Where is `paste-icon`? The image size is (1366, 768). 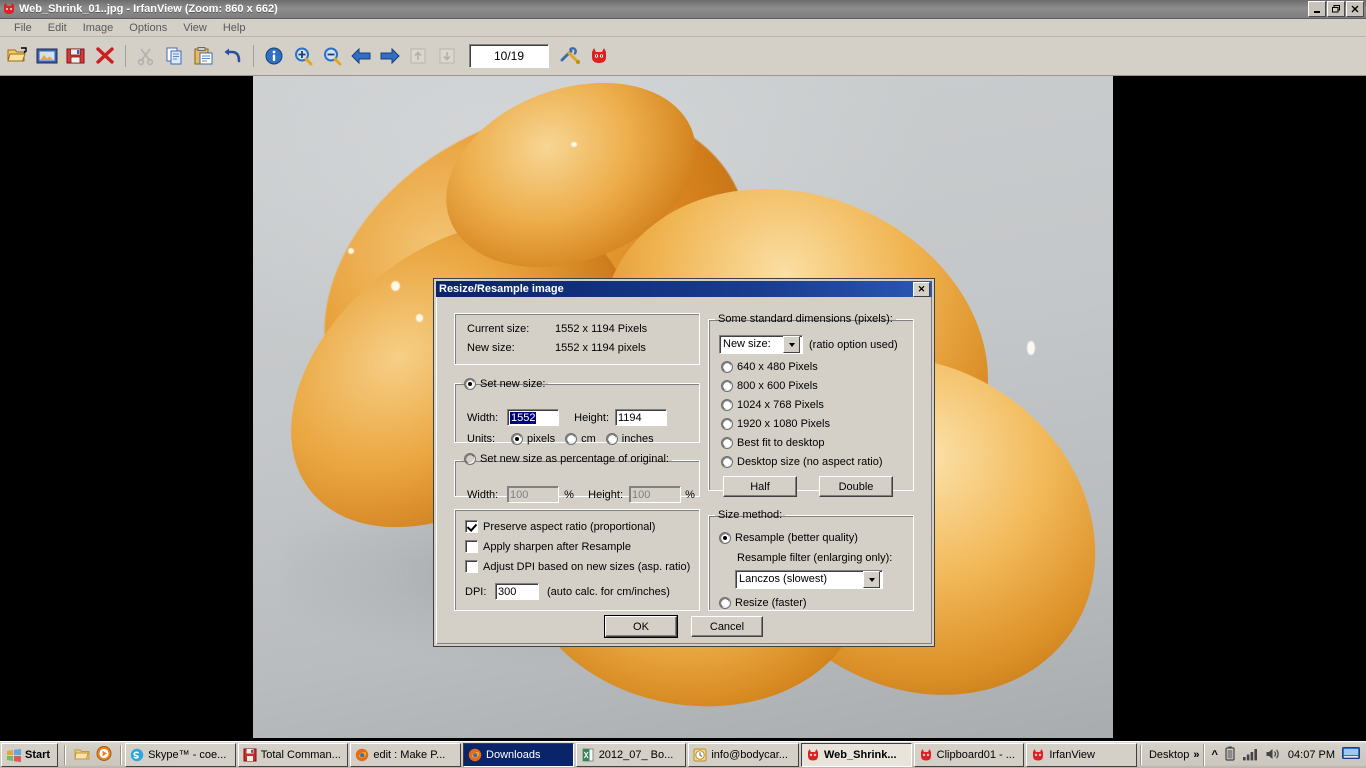
paste-icon is located at coordinates (204, 56).